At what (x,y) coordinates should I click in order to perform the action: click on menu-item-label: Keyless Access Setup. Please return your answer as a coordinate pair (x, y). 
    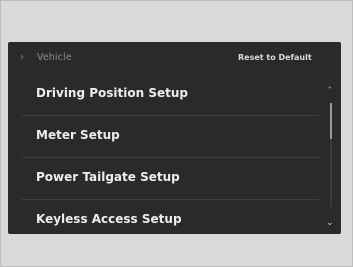
    Looking at the image, I should click on (109, 219).